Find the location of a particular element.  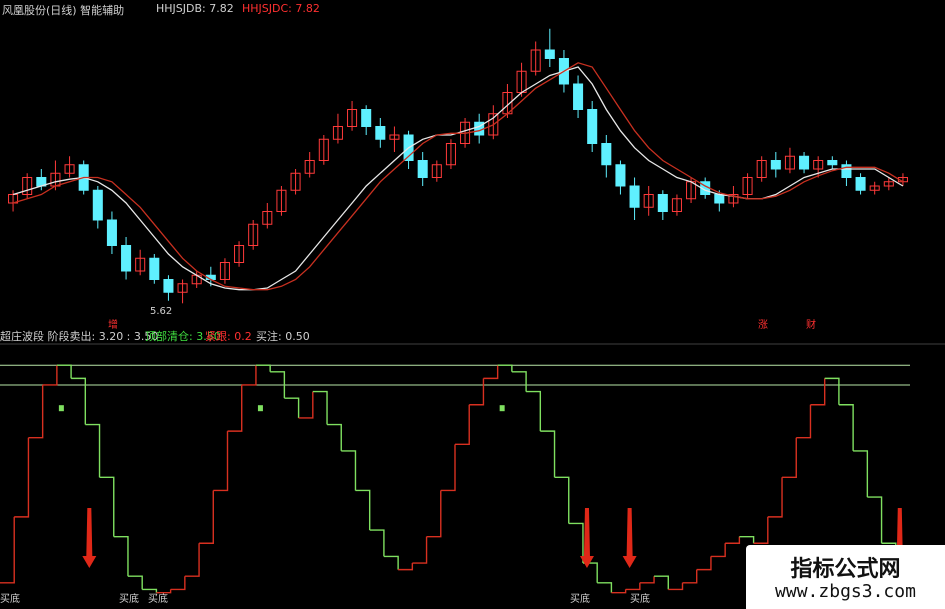

watermark-url: www.zbgs3.com is located at coordinates (845, 591).